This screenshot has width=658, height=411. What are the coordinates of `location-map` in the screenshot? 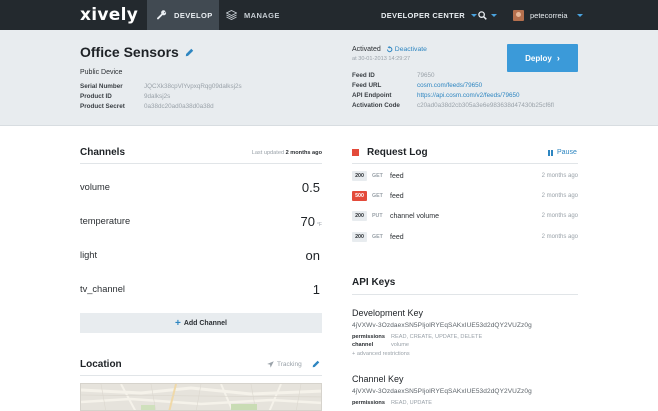 It's located at (201, 397).